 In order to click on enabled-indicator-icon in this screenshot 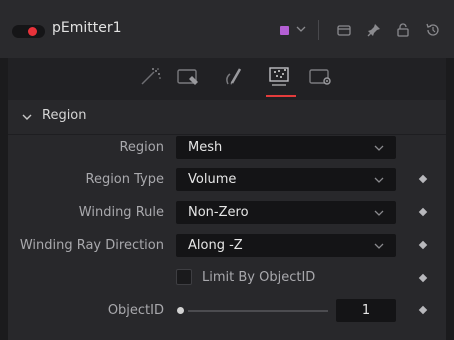, I will do `click(32, 31)`.